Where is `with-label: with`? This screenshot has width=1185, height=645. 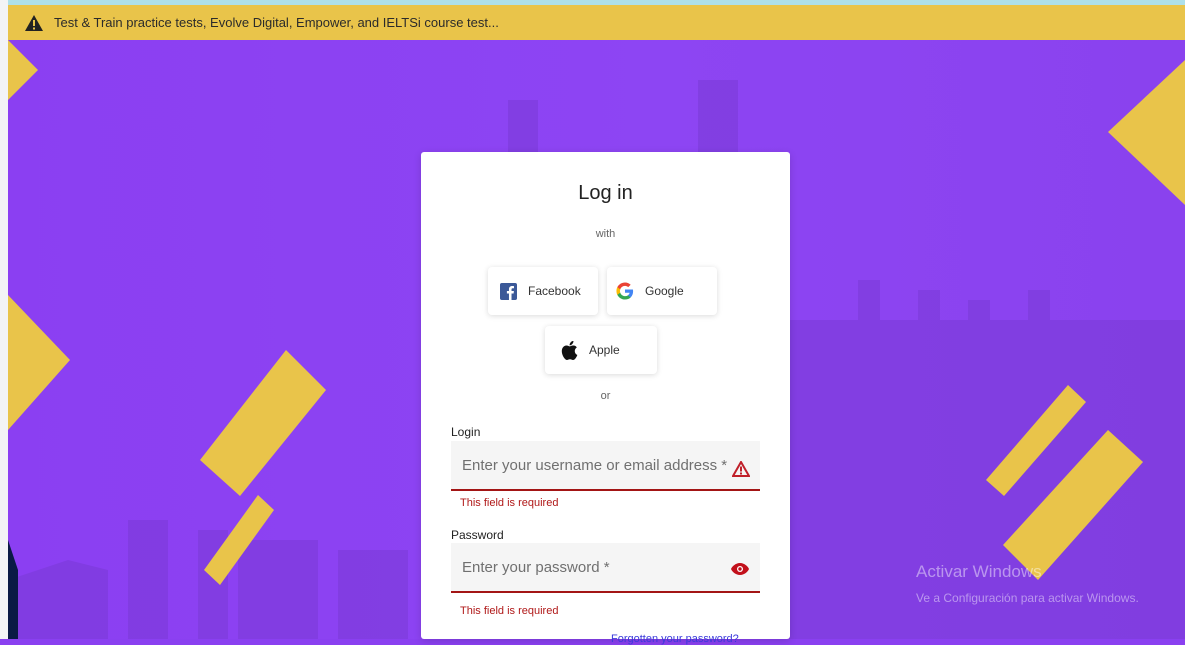 with-label: with is located at coordinates (605, 234).